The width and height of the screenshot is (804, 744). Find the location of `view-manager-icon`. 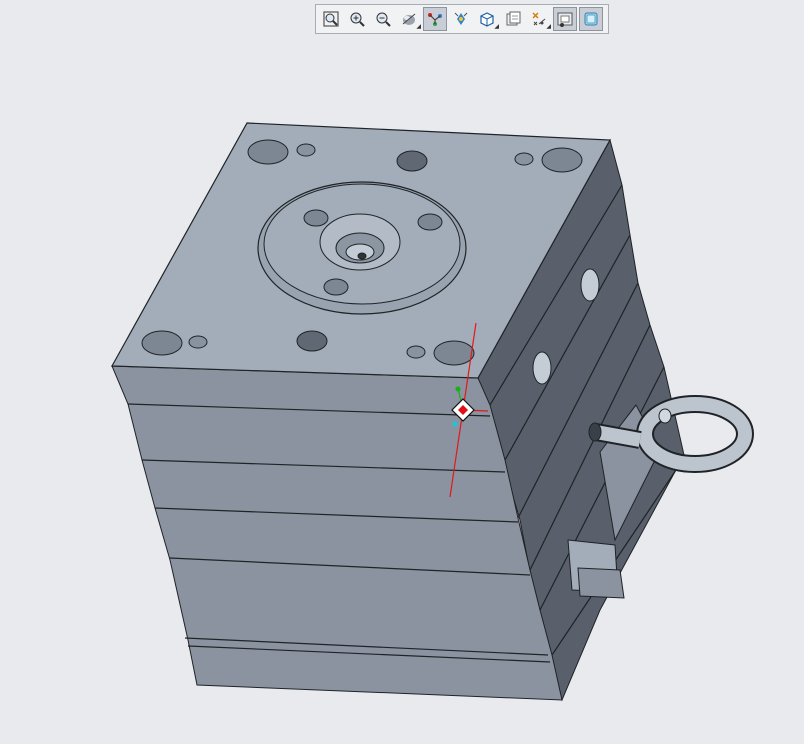

view-manager-icon is located at coordinates (461, 18).